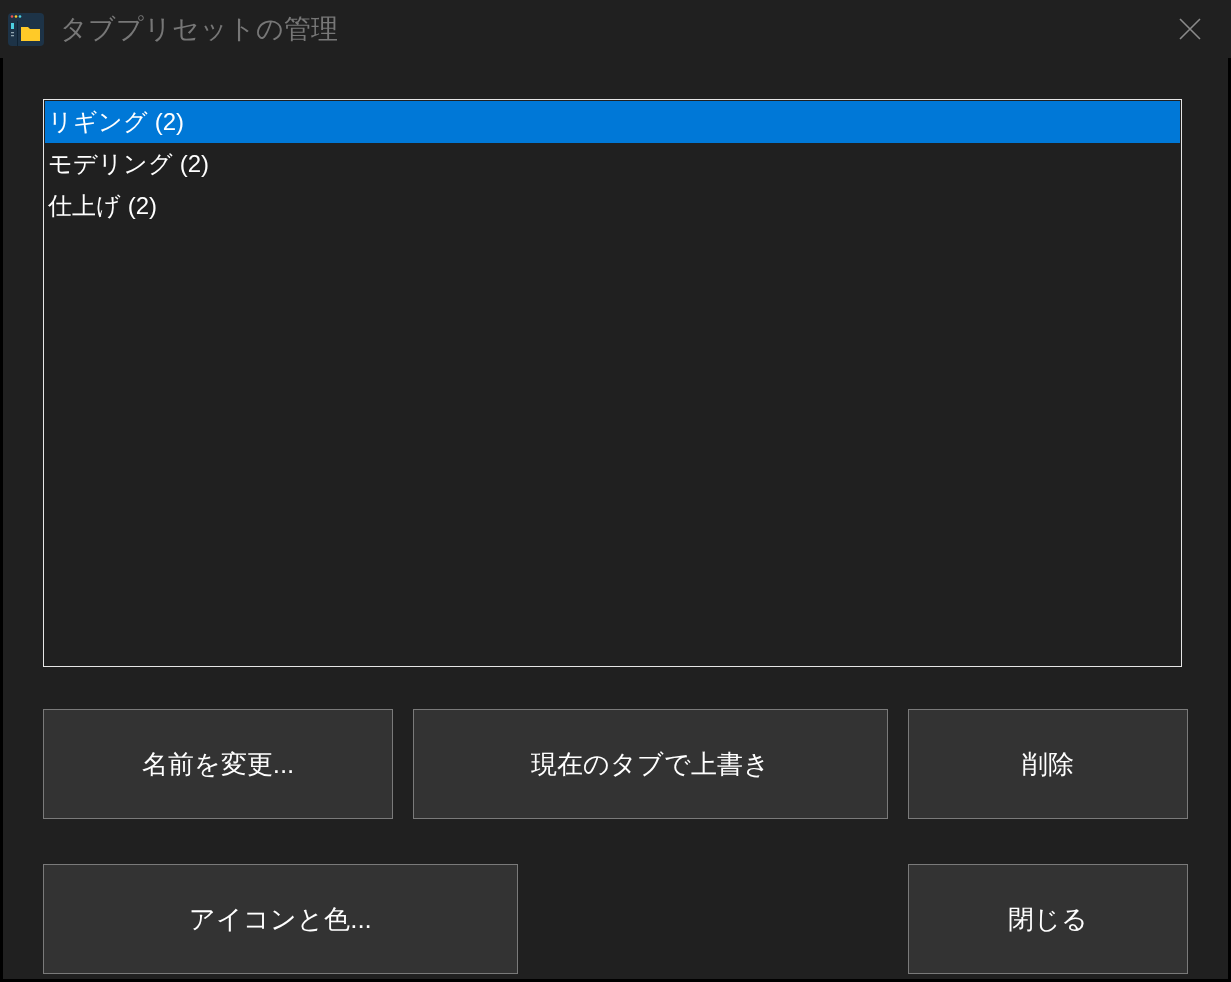 This screenshot has height=982, width=1231. Describe the element at coordinates (1048, 919) in the screenshot. I see `dialog-button: 閉じる` at that location.